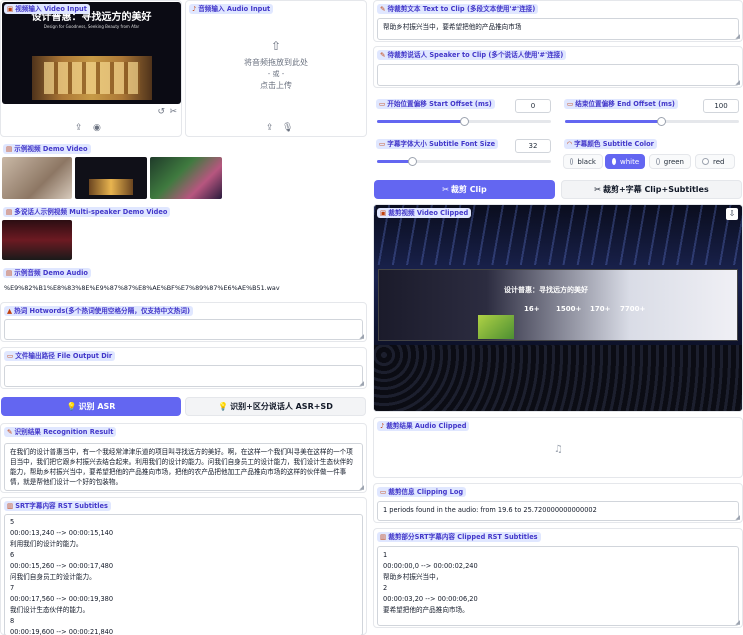 The height and width of the screenshot is (635, 743). I want to click on undo-icon: ↺, so click(161, 112).